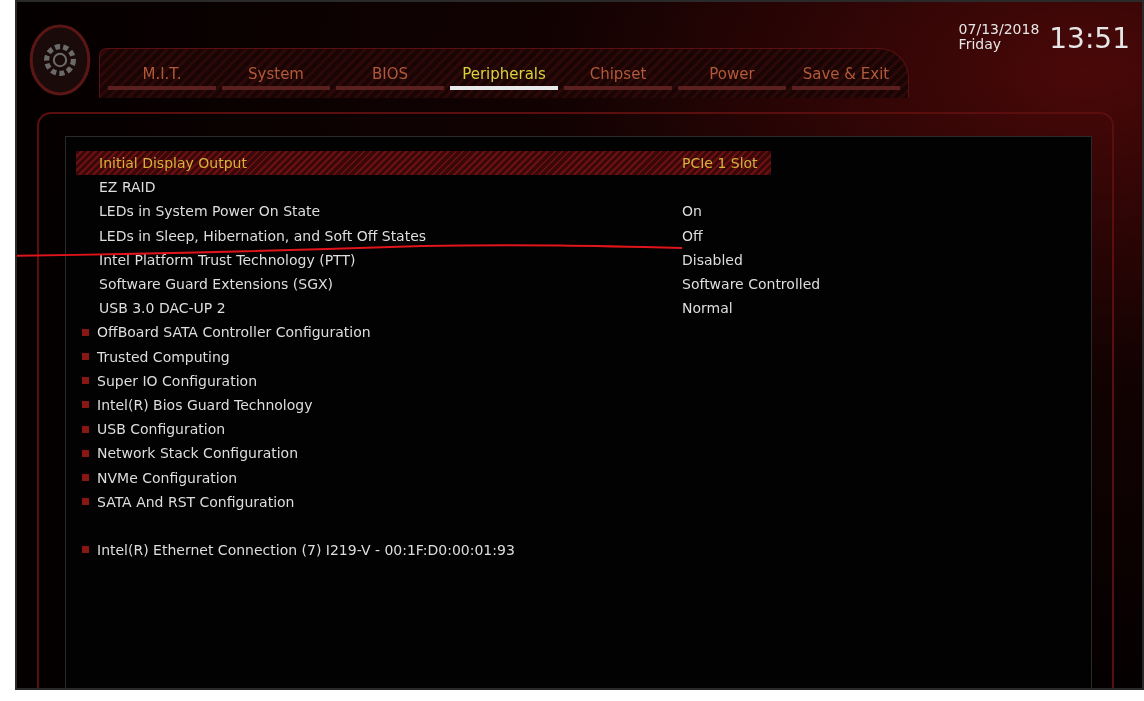 This screenshot has height=701, width=1144. Describe the element at coordinates (692, 211) in the screenshot. I see `setting-value: On` at that location.